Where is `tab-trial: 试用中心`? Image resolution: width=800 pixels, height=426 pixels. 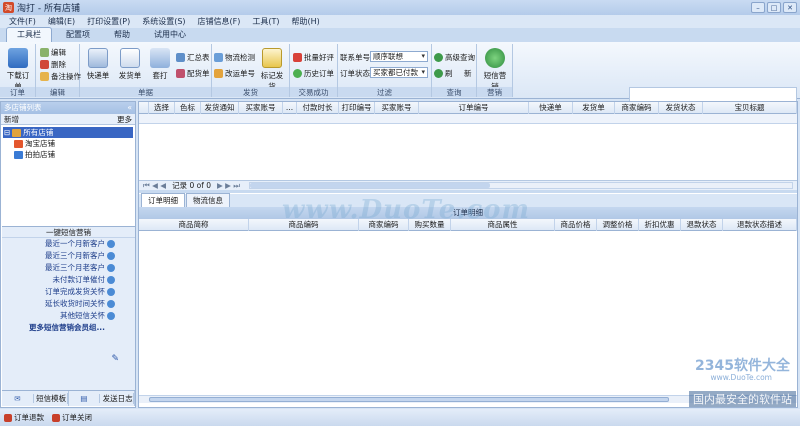
tab-trial: 试用中心 is located at coordinates (170, 35).